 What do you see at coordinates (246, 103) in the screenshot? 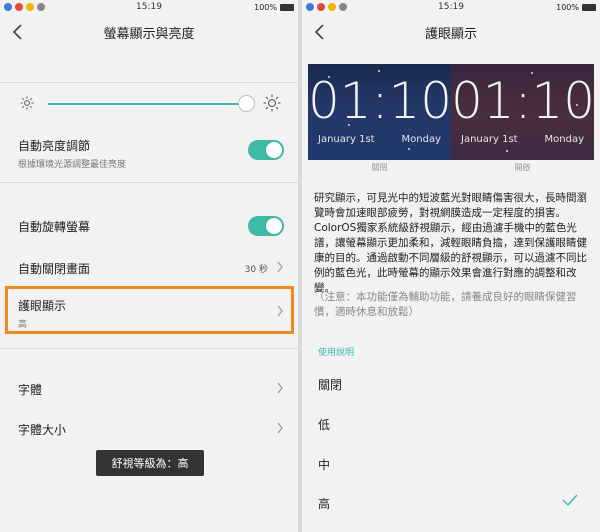
I see `slider-knob` at bounding box center [246, 103].